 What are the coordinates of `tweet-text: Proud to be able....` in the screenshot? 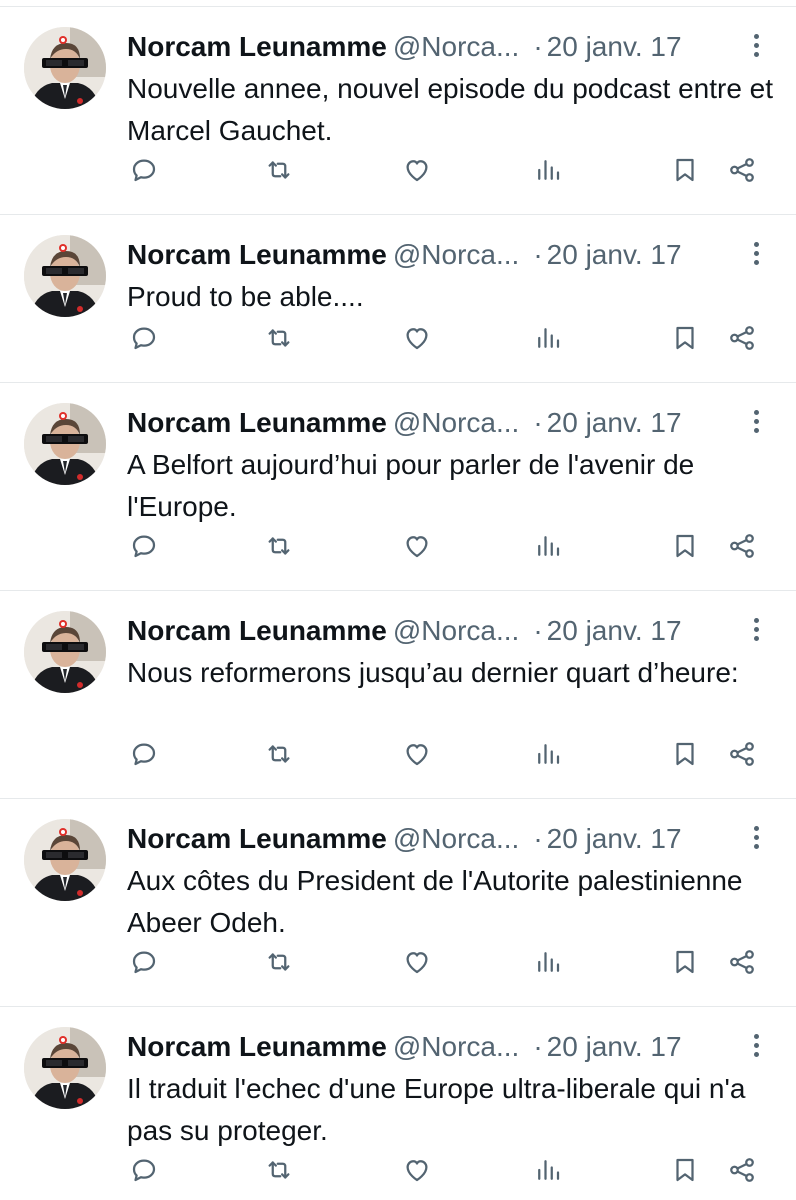 It's located at (245, 296).